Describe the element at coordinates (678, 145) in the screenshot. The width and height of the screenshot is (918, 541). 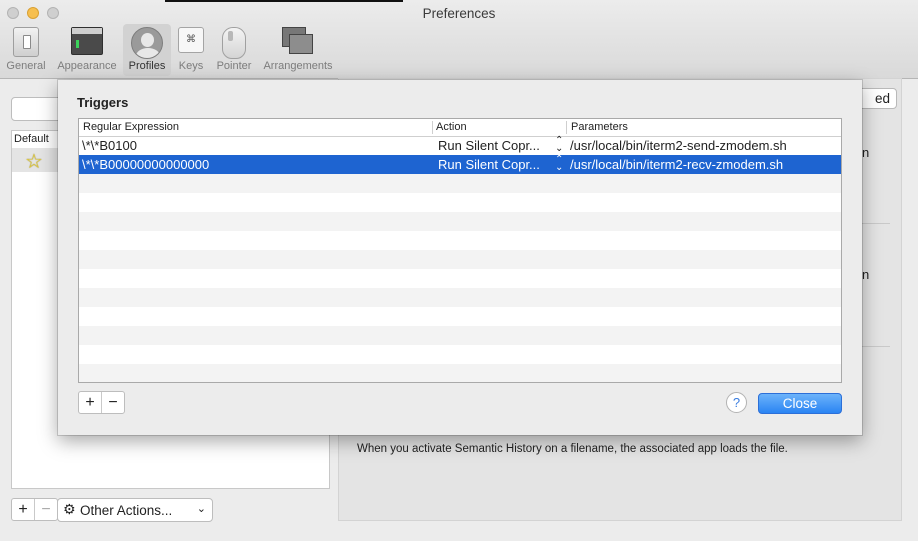
I see `parameters-cell: /usr/local/bin/iterm2-send-zmodem.sh` at that location.